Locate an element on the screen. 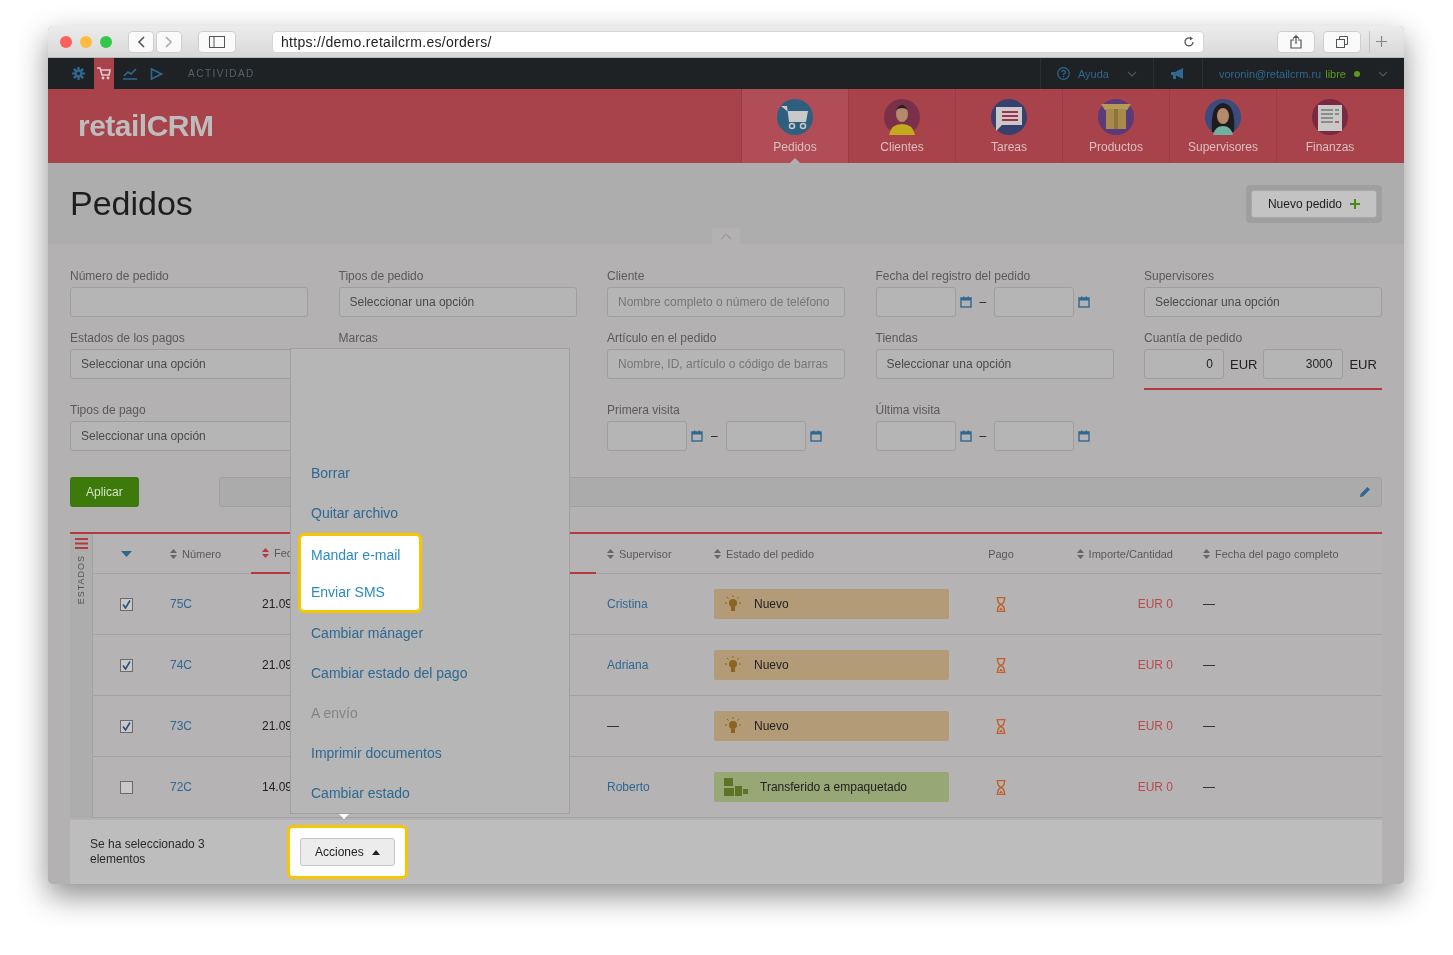 This screenshot has width=1453, height=955. max-amount-field: 3000 is located at coordinates (1303, 364).